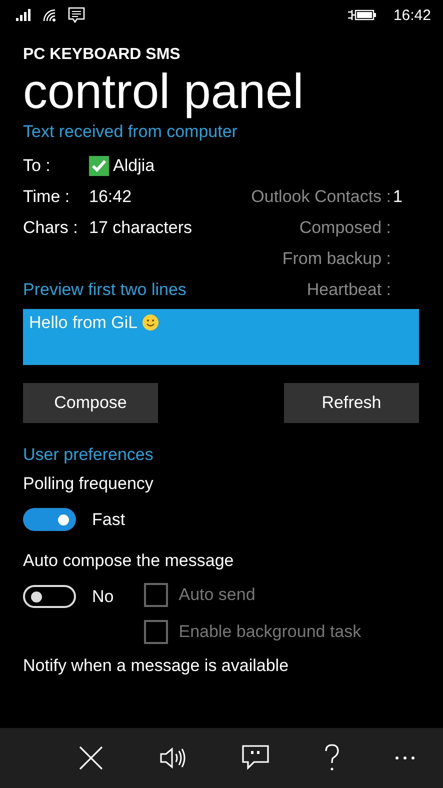  What do you see at coordinates (88, 455) in the screenshot?
I see `section-header: User preferences` at bounding box center [88, 455].